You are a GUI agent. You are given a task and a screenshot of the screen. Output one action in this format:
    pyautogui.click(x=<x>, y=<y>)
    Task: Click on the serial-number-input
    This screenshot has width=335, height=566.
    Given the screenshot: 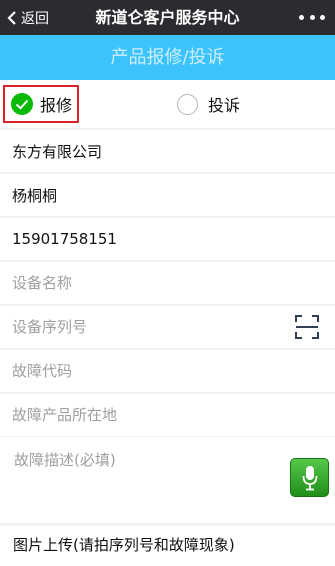 What is the action you would take?
    pyautogui.click(x=142, y=327)
    